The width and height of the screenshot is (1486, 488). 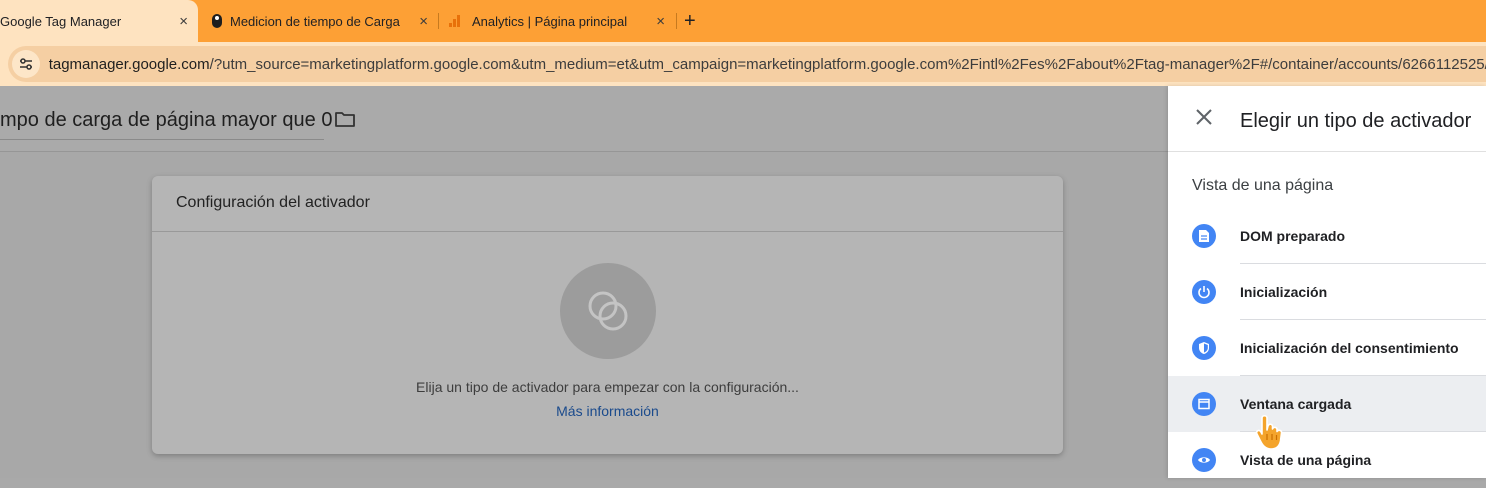 I want to click on trigger-option-consent-initialization: Inicialización del consentimiento, so click(x=1327, y=348).